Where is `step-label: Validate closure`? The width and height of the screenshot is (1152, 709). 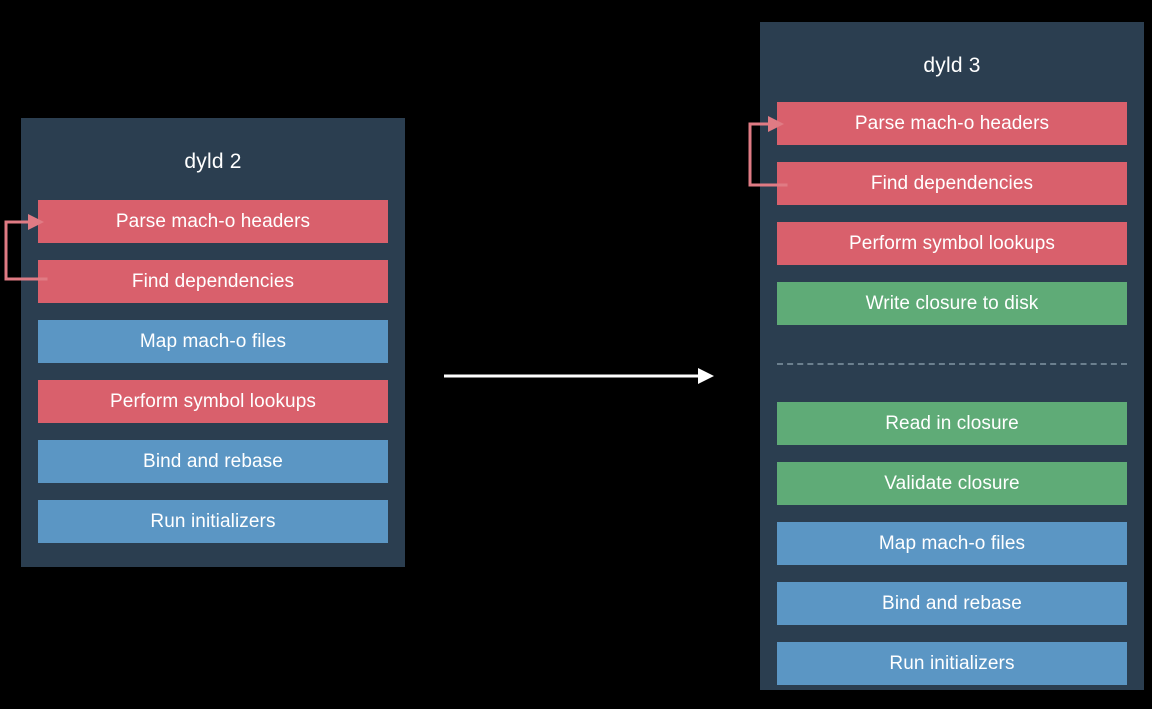
step-label: Validate closure is located at coordinates (952, 483).